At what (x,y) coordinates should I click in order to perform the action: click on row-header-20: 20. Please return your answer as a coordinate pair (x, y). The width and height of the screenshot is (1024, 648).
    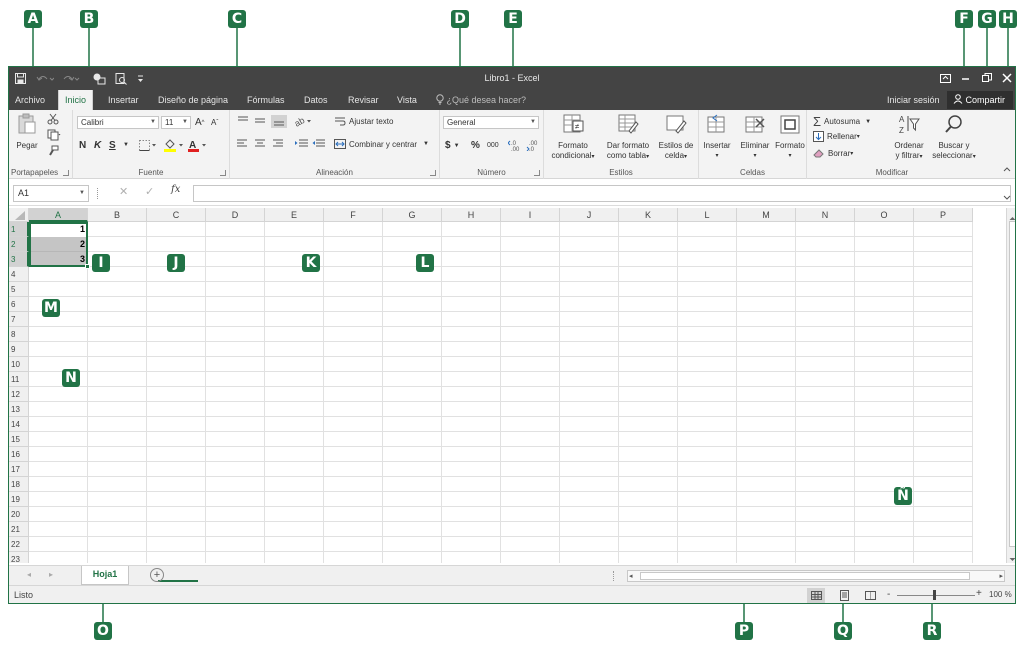
    Looking at the image, I should click on (19, 514).